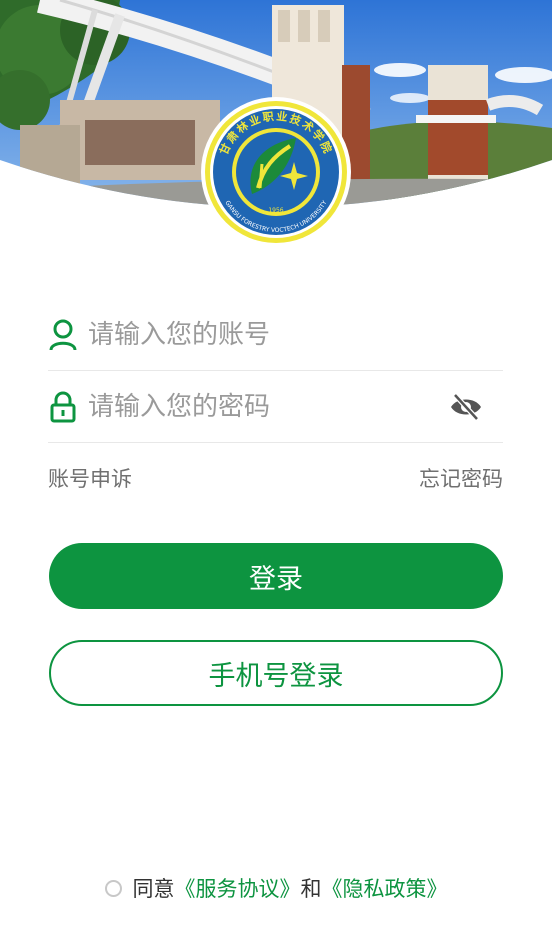 This screenshot has height=950, width=552. Describe the element at coordinates (276, 673) in the screenshot. I see `phone-login-button: 手机号登录` at that location.